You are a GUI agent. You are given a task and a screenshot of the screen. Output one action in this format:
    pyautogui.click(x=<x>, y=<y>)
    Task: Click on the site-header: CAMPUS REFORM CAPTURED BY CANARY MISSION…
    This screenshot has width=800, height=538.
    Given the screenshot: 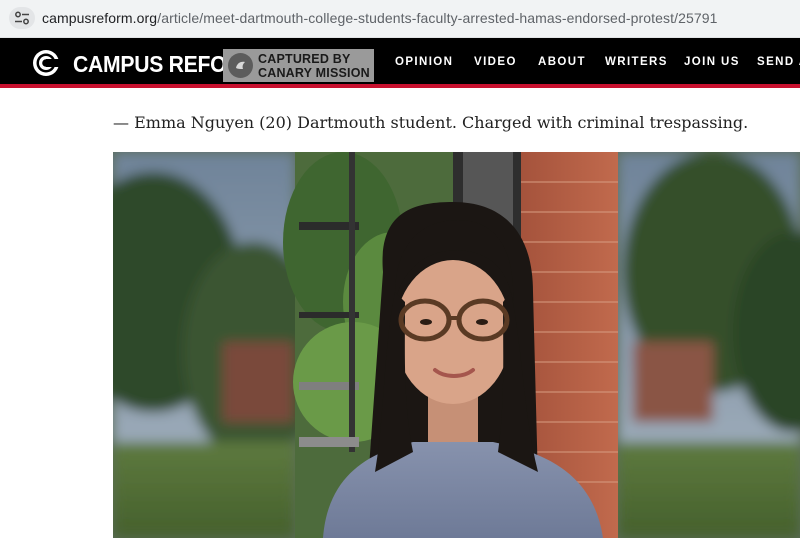 What is the action you would take?
    pyautogui.click(x=400, y=63)
    